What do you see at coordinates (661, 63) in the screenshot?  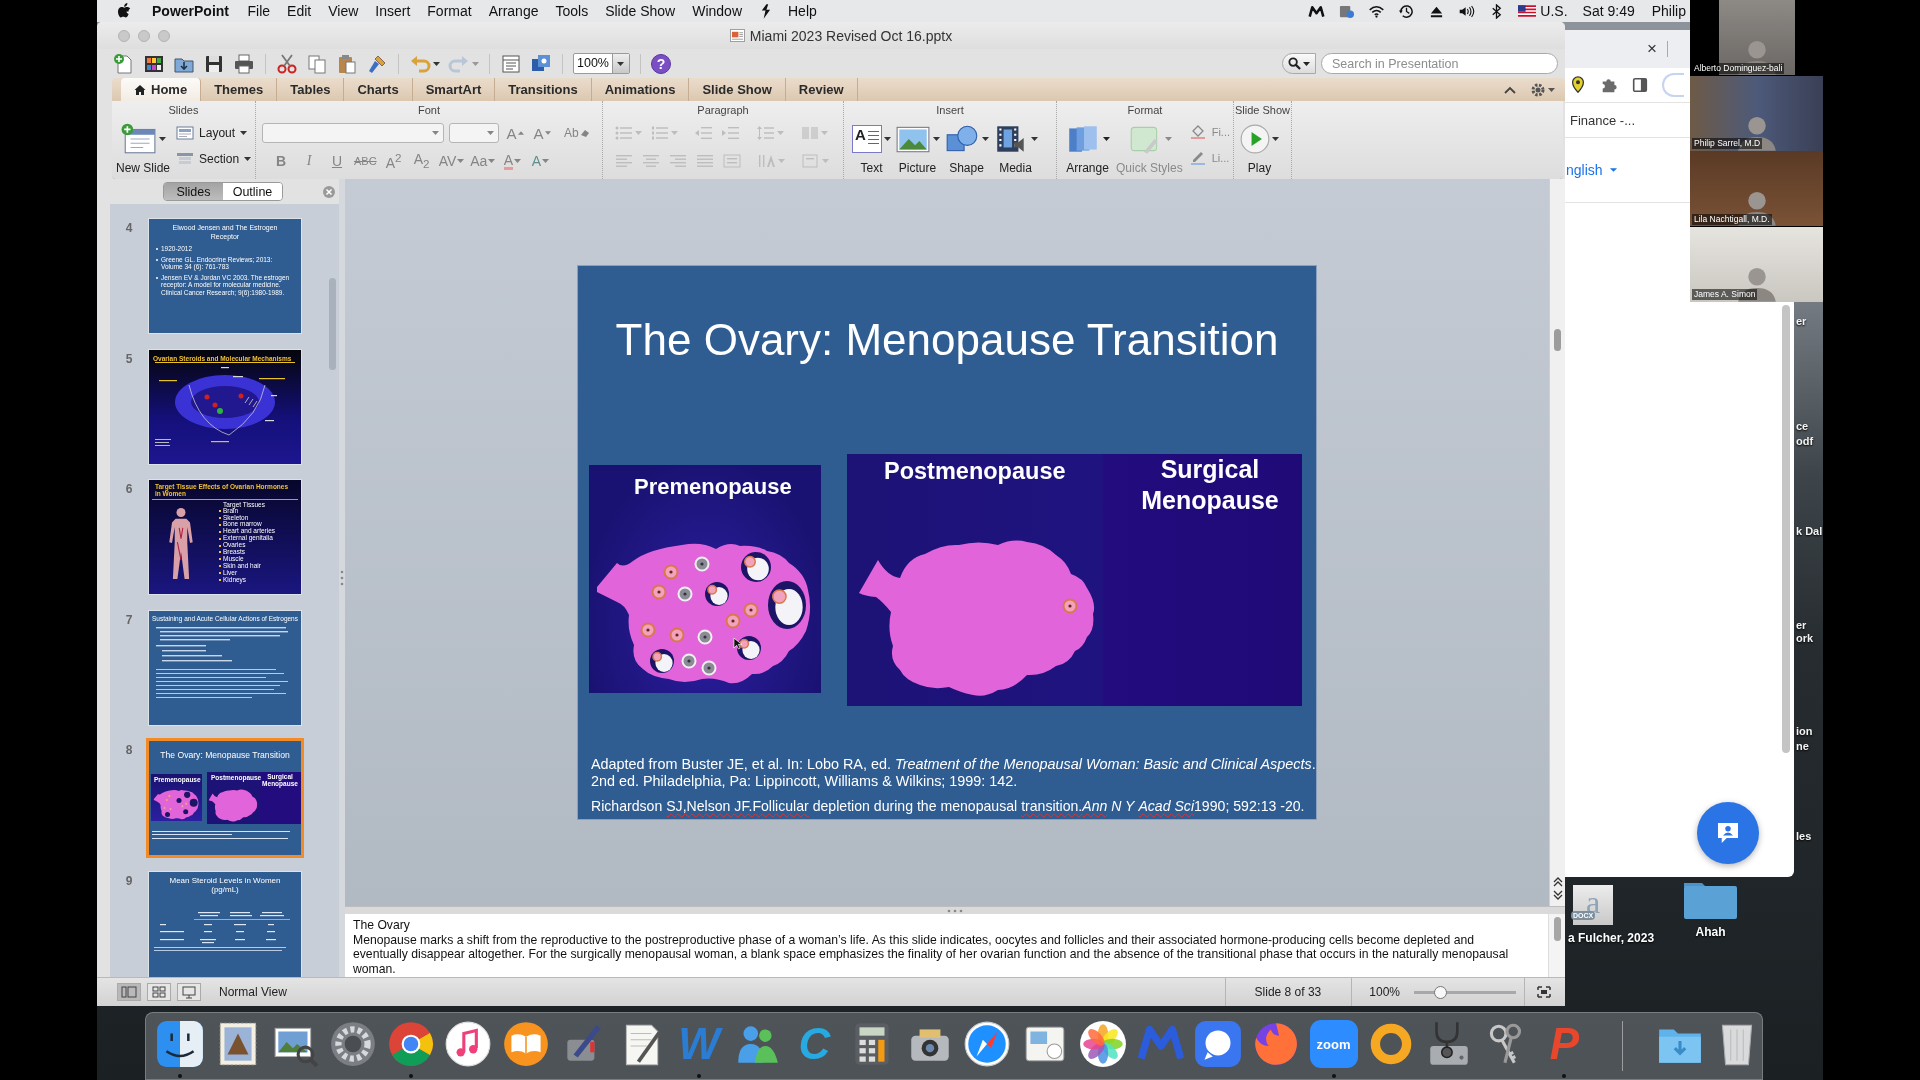 I see `help-button: ?` at bounding box center [661, 63].